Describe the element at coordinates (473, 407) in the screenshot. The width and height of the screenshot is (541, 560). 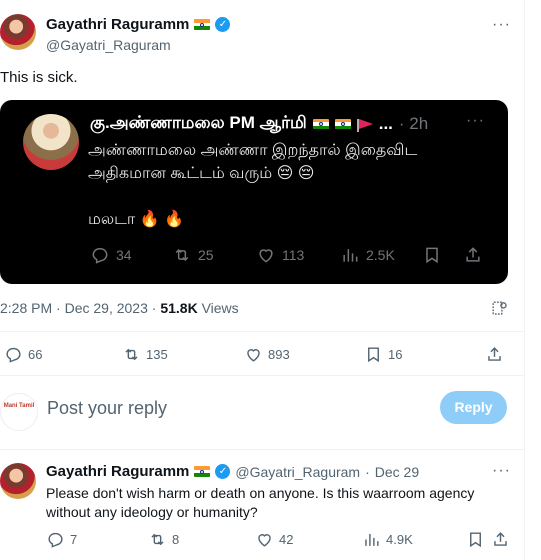
I see `reply-submit-button: Reply` at that location.